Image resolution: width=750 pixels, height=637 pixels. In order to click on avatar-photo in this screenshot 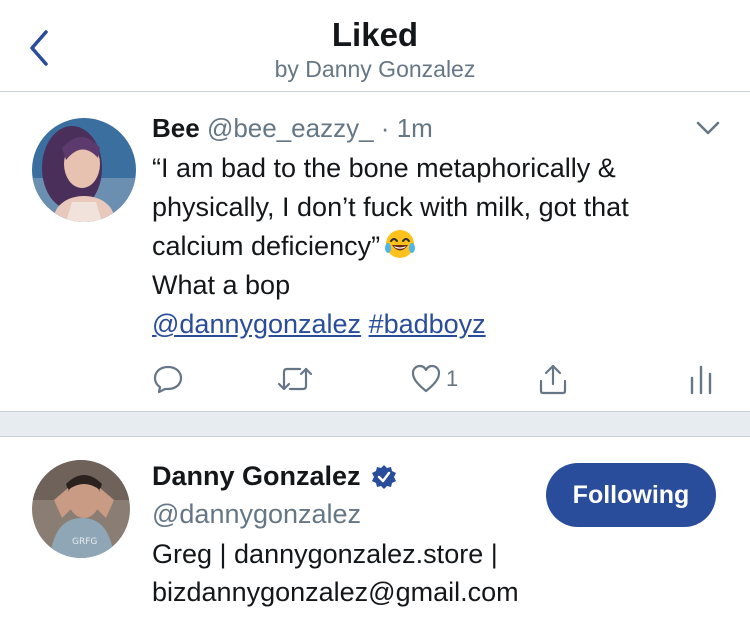, I will do `click(84, 170)`.